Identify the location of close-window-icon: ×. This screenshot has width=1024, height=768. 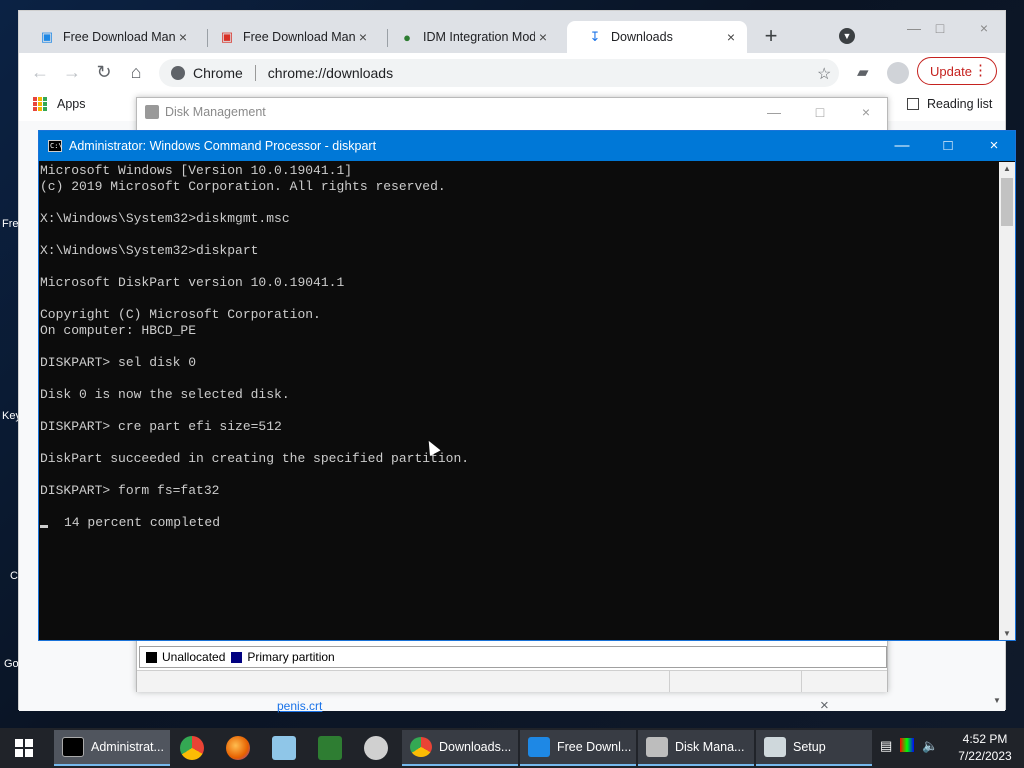
(984, 28).